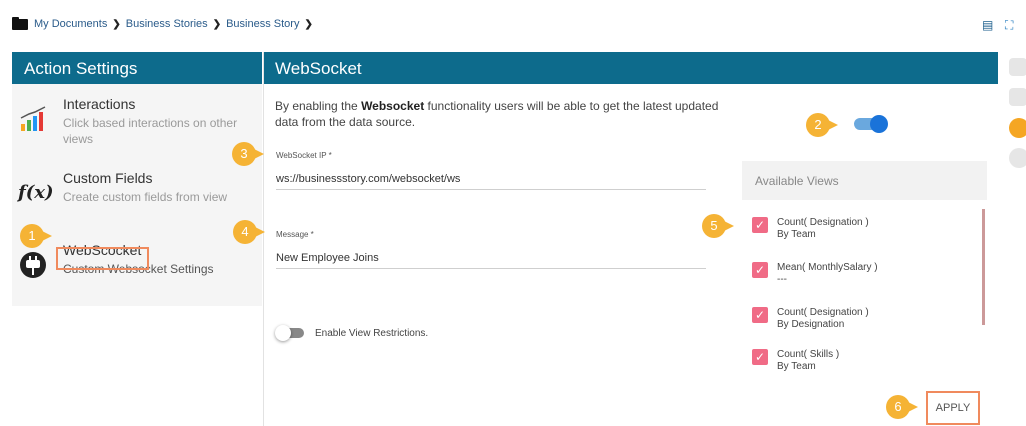 Image resolution: width=1026 pixels, height=426 pixels. Describe the element at coordinates (318, 106) in the screenshot. I see `description-text: By enabling the` at that location.